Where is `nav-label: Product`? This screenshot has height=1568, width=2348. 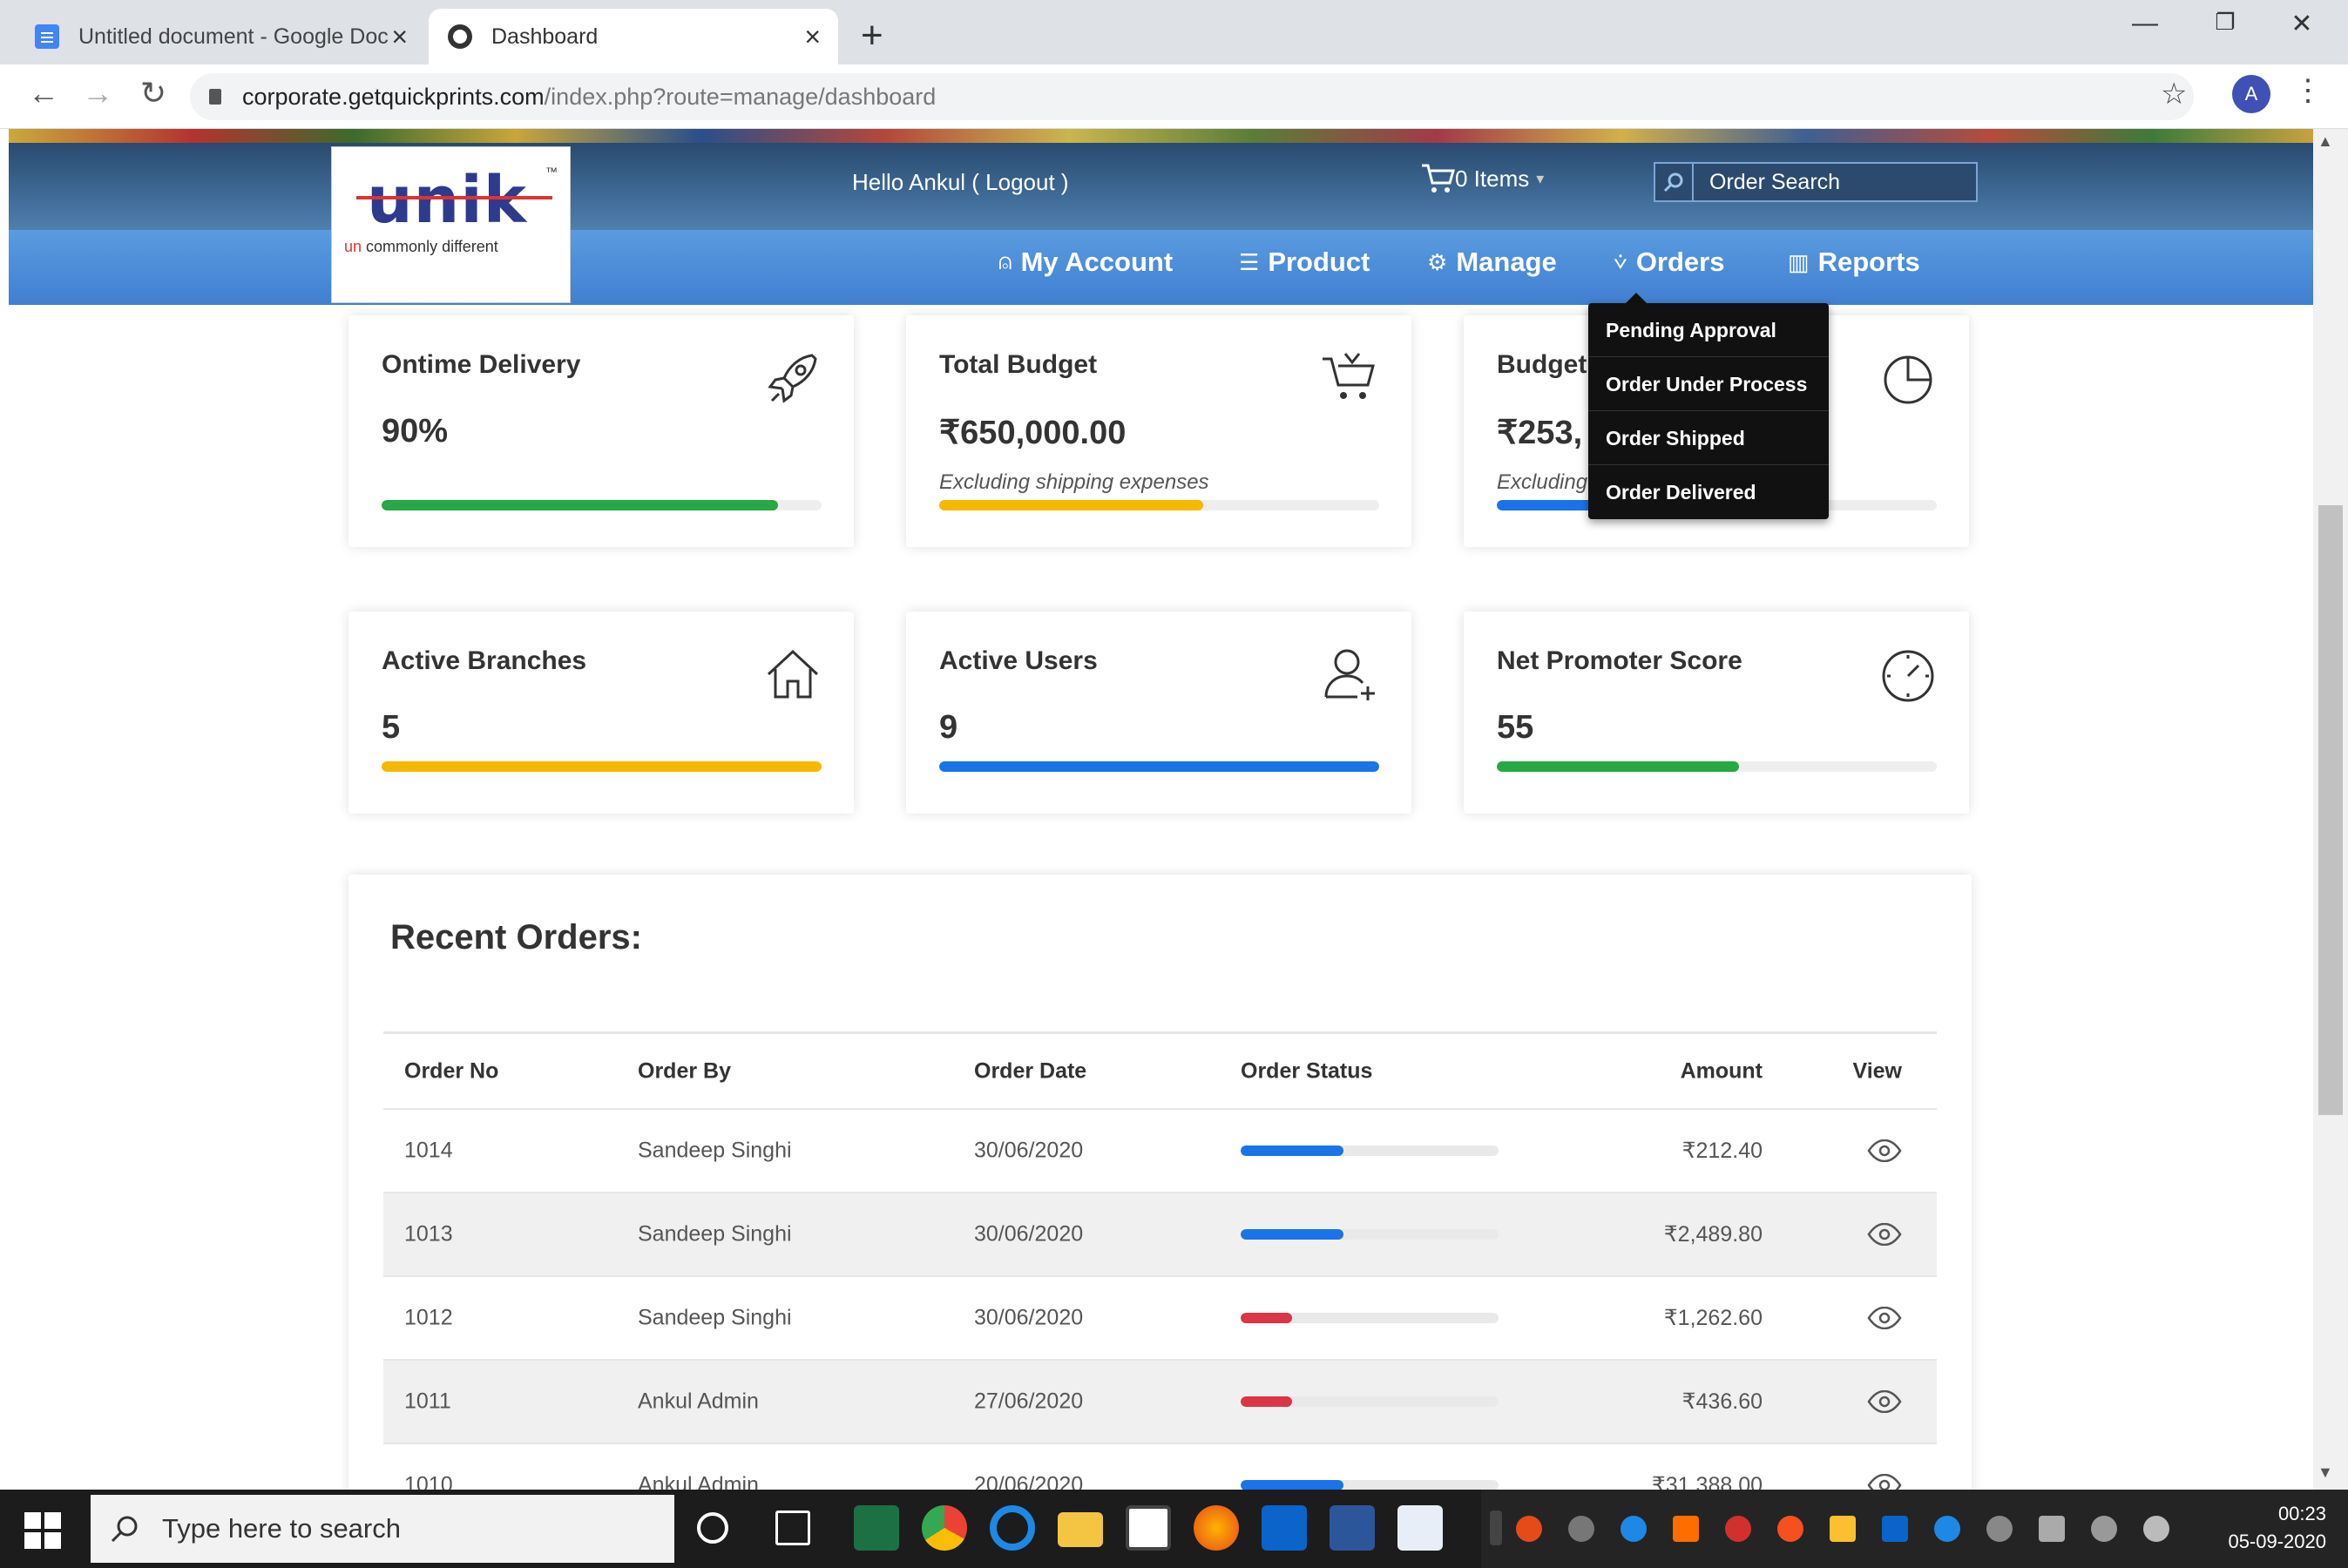 nav-label: Product is located at coordinates (1319, 262).